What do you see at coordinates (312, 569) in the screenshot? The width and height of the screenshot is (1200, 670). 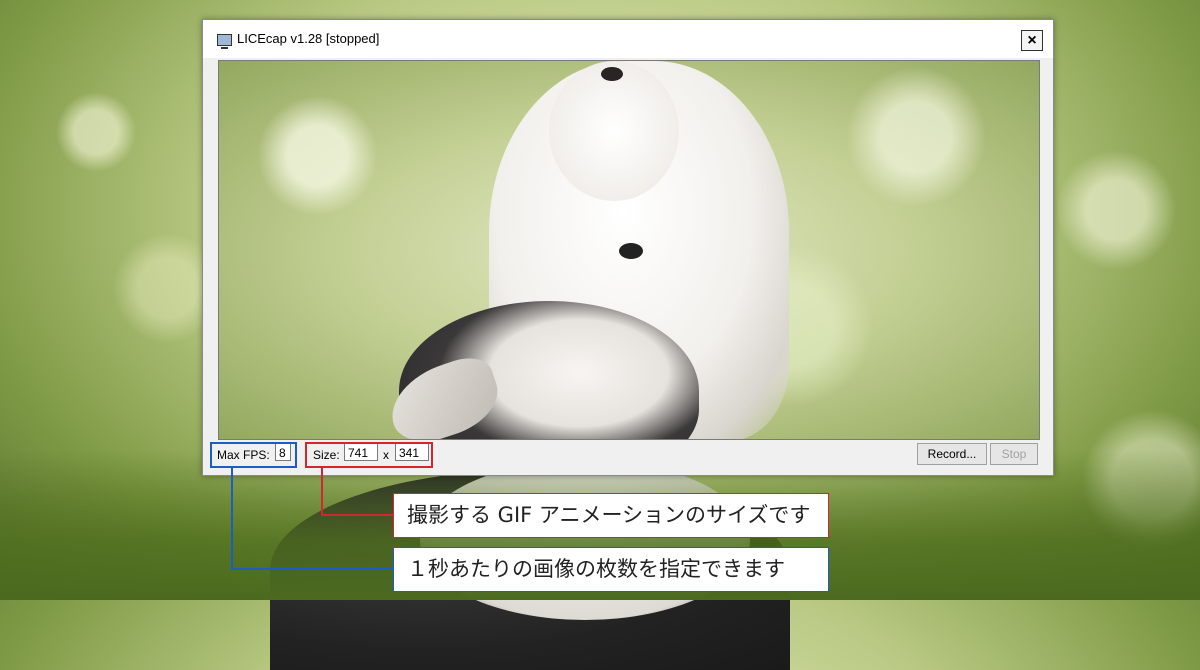 I see `fps-leader-horizontal` at bounding box center [312, 569].